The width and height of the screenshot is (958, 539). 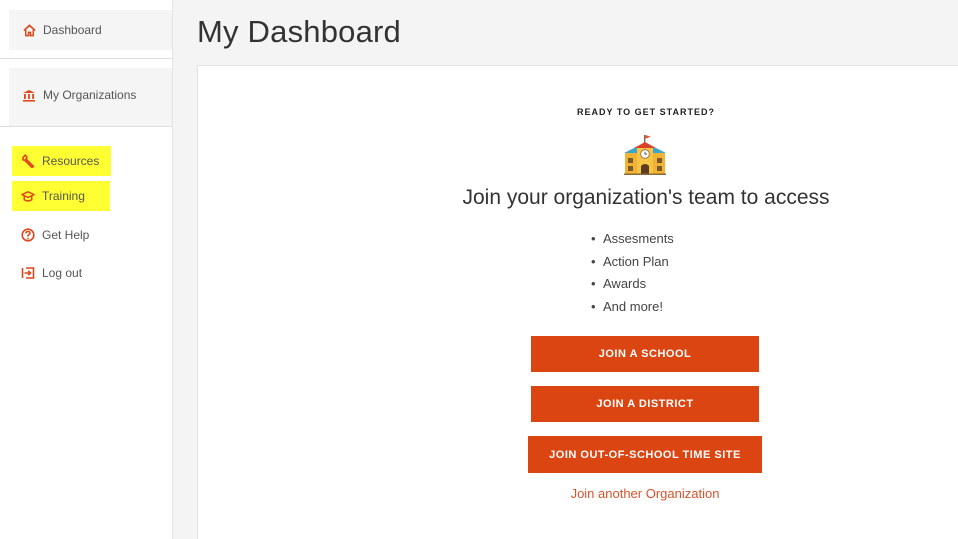 What do you see at coordinates (71, 161) in the screenshot?
I see `sidebar-item-label: Resources` at bounding box center [71, 161].